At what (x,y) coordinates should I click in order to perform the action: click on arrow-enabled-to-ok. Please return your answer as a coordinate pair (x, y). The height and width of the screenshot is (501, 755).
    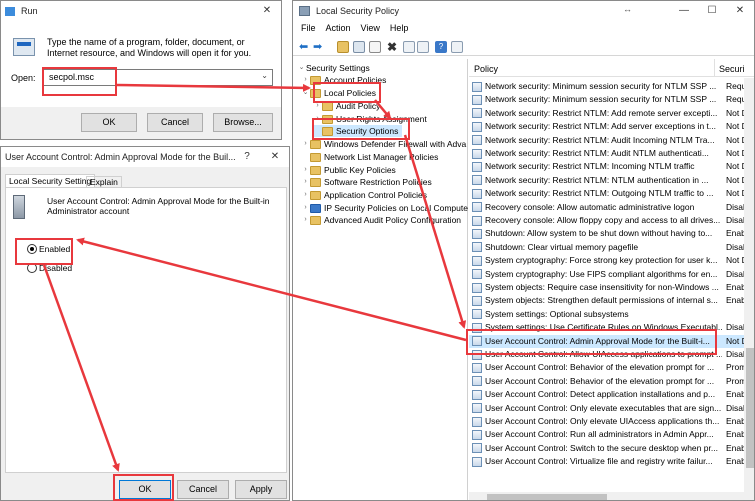
    Looking at the image, I should click on (81, 368).